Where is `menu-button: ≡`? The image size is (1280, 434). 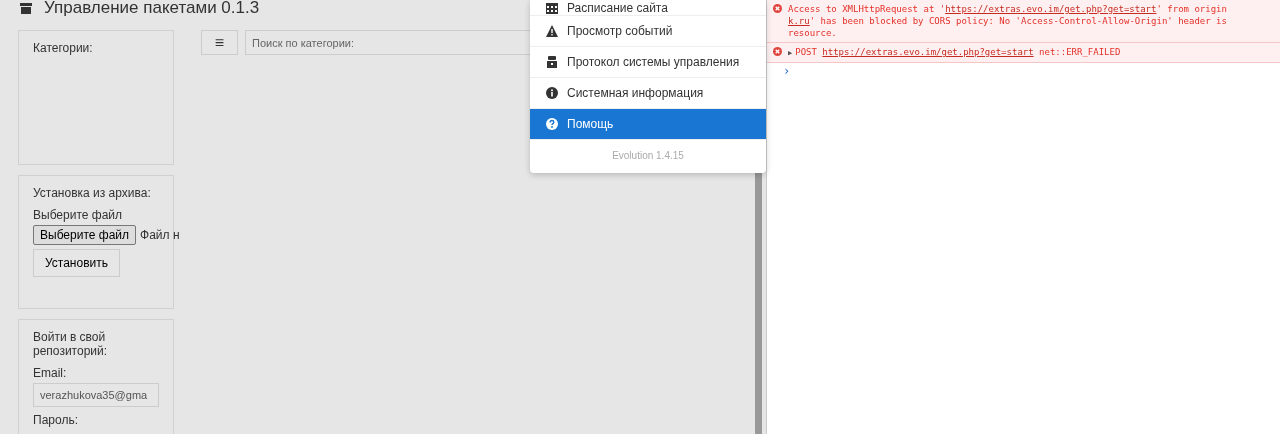 menu-button: ≡ is located at coordinates (219, 42).